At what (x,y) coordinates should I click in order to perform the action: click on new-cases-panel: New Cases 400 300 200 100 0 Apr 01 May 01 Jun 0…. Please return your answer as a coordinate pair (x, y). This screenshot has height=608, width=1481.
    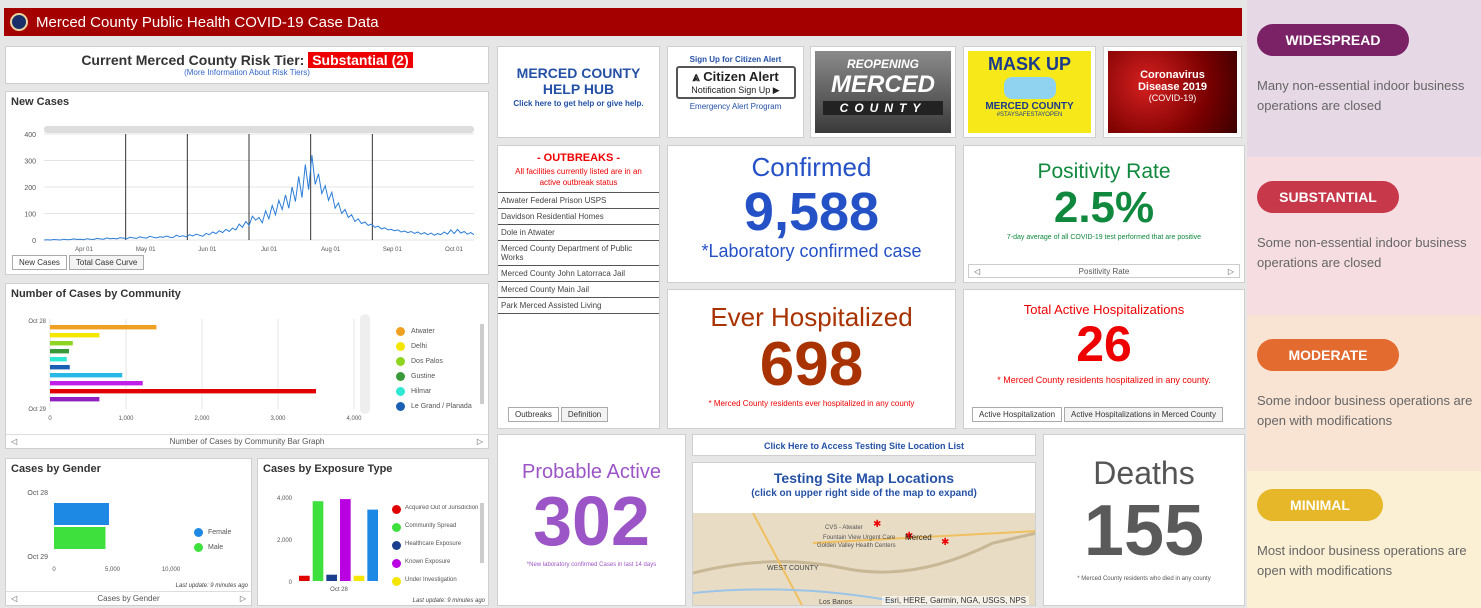
    Looking at the image, I should click on (247, 183).